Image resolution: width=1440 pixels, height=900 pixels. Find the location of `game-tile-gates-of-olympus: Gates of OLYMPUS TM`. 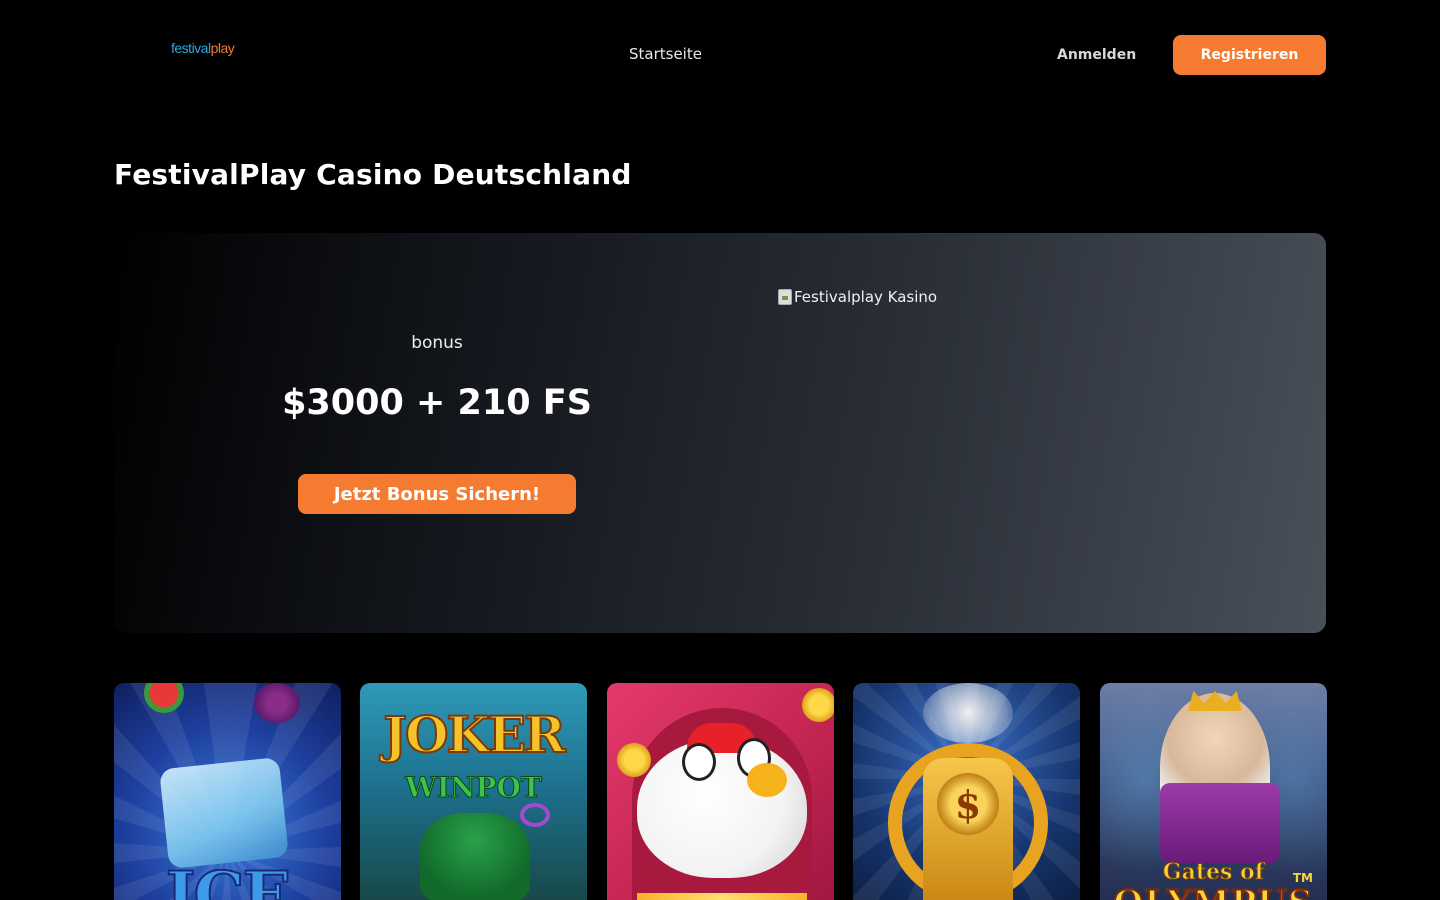

game-tile-gates-of-olympus: Gates of OLYMPUS TM is located at coordinates (1213, 791).